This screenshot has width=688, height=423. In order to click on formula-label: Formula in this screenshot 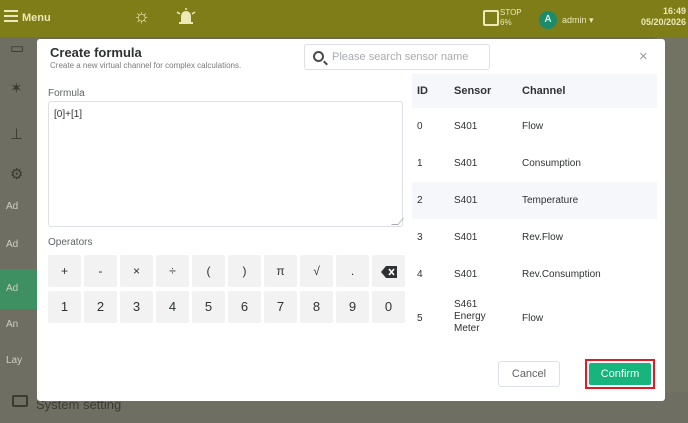, I will do `click(66, 93)`.